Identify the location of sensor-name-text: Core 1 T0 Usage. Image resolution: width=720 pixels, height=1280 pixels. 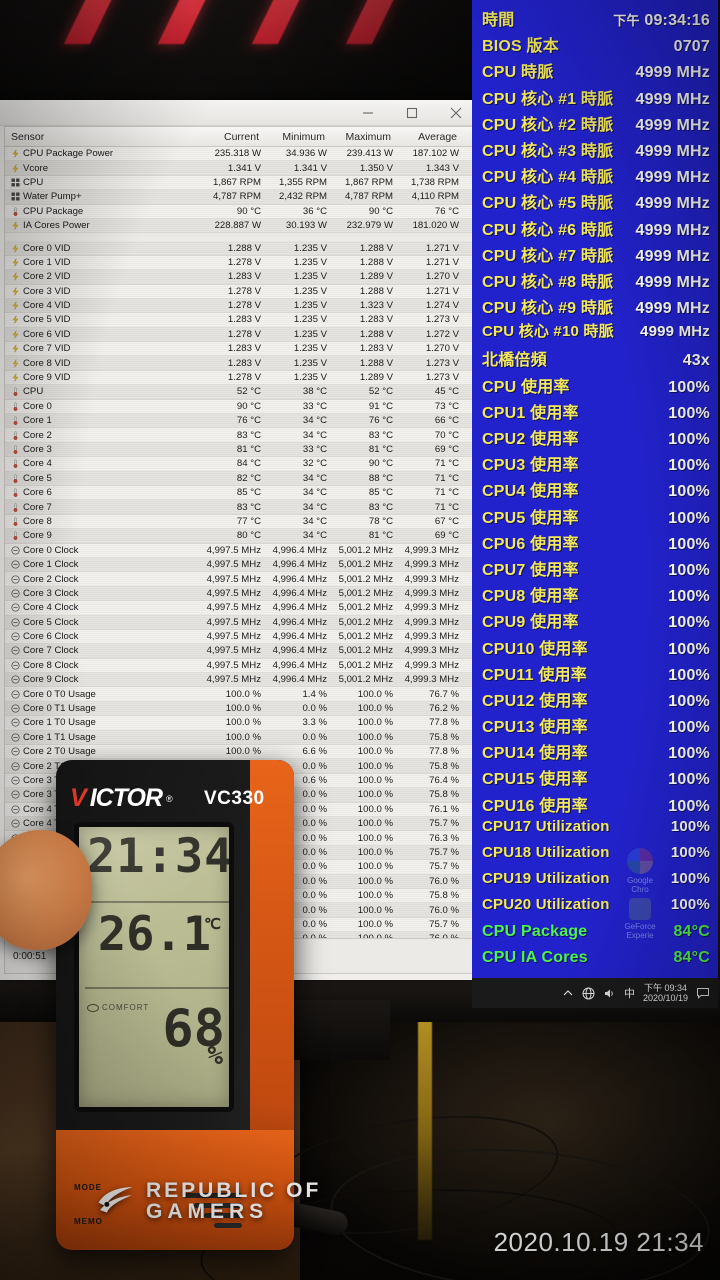
(59, 723).